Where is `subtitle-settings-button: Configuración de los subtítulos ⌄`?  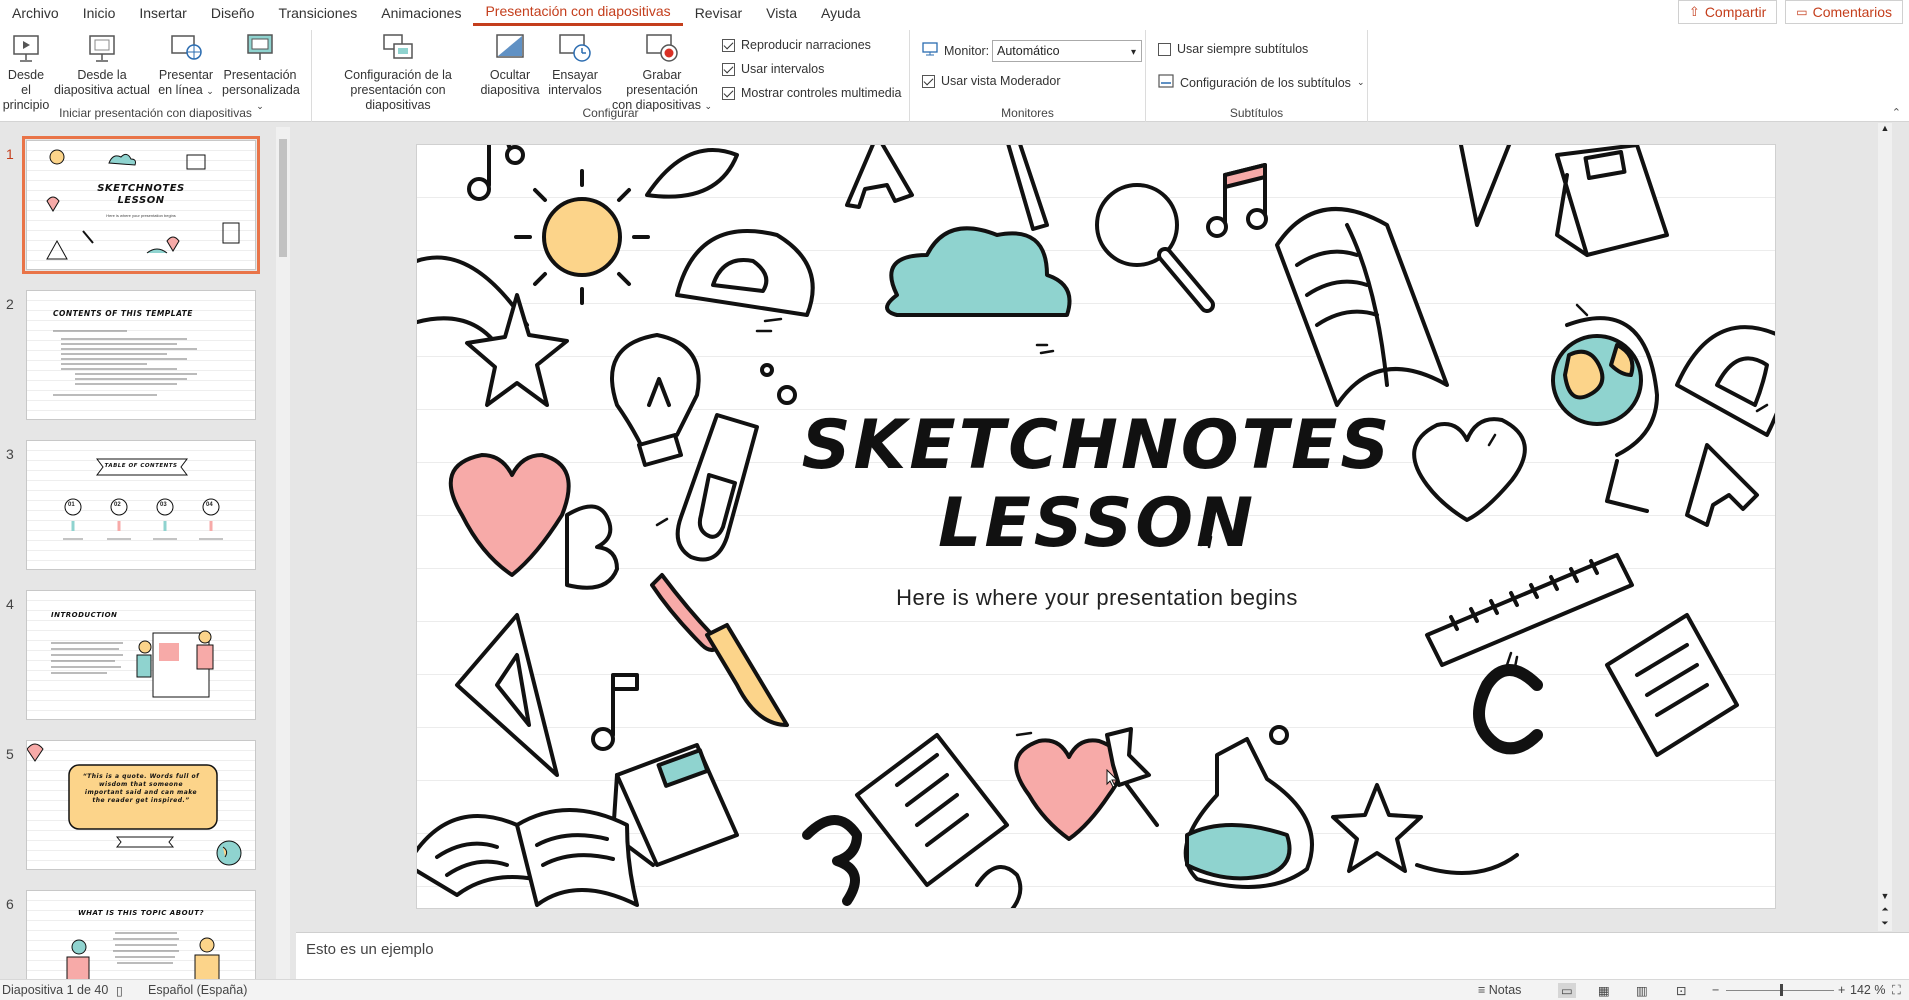
subtitle-settings-button: Configuración de los subtítulos ⌄ is located at coordinates (1261, 82).